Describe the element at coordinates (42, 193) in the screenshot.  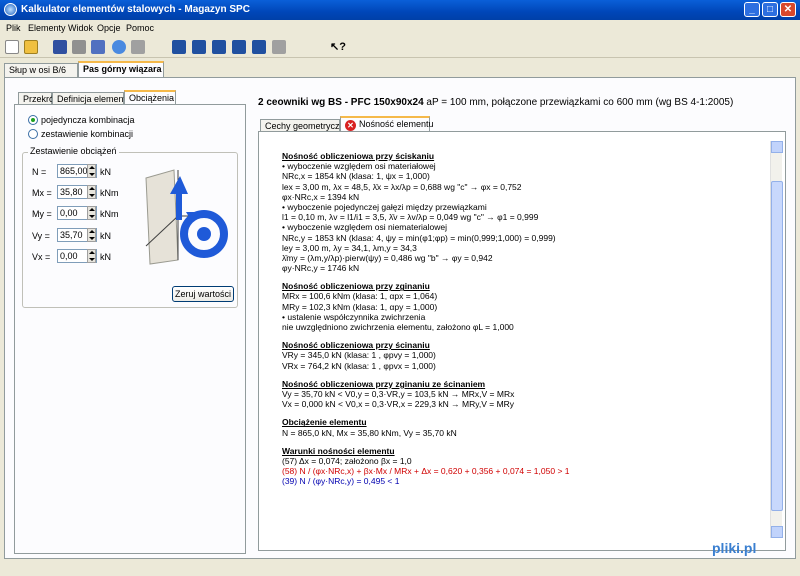
I see `load-label-mx: Mx =` at that location.